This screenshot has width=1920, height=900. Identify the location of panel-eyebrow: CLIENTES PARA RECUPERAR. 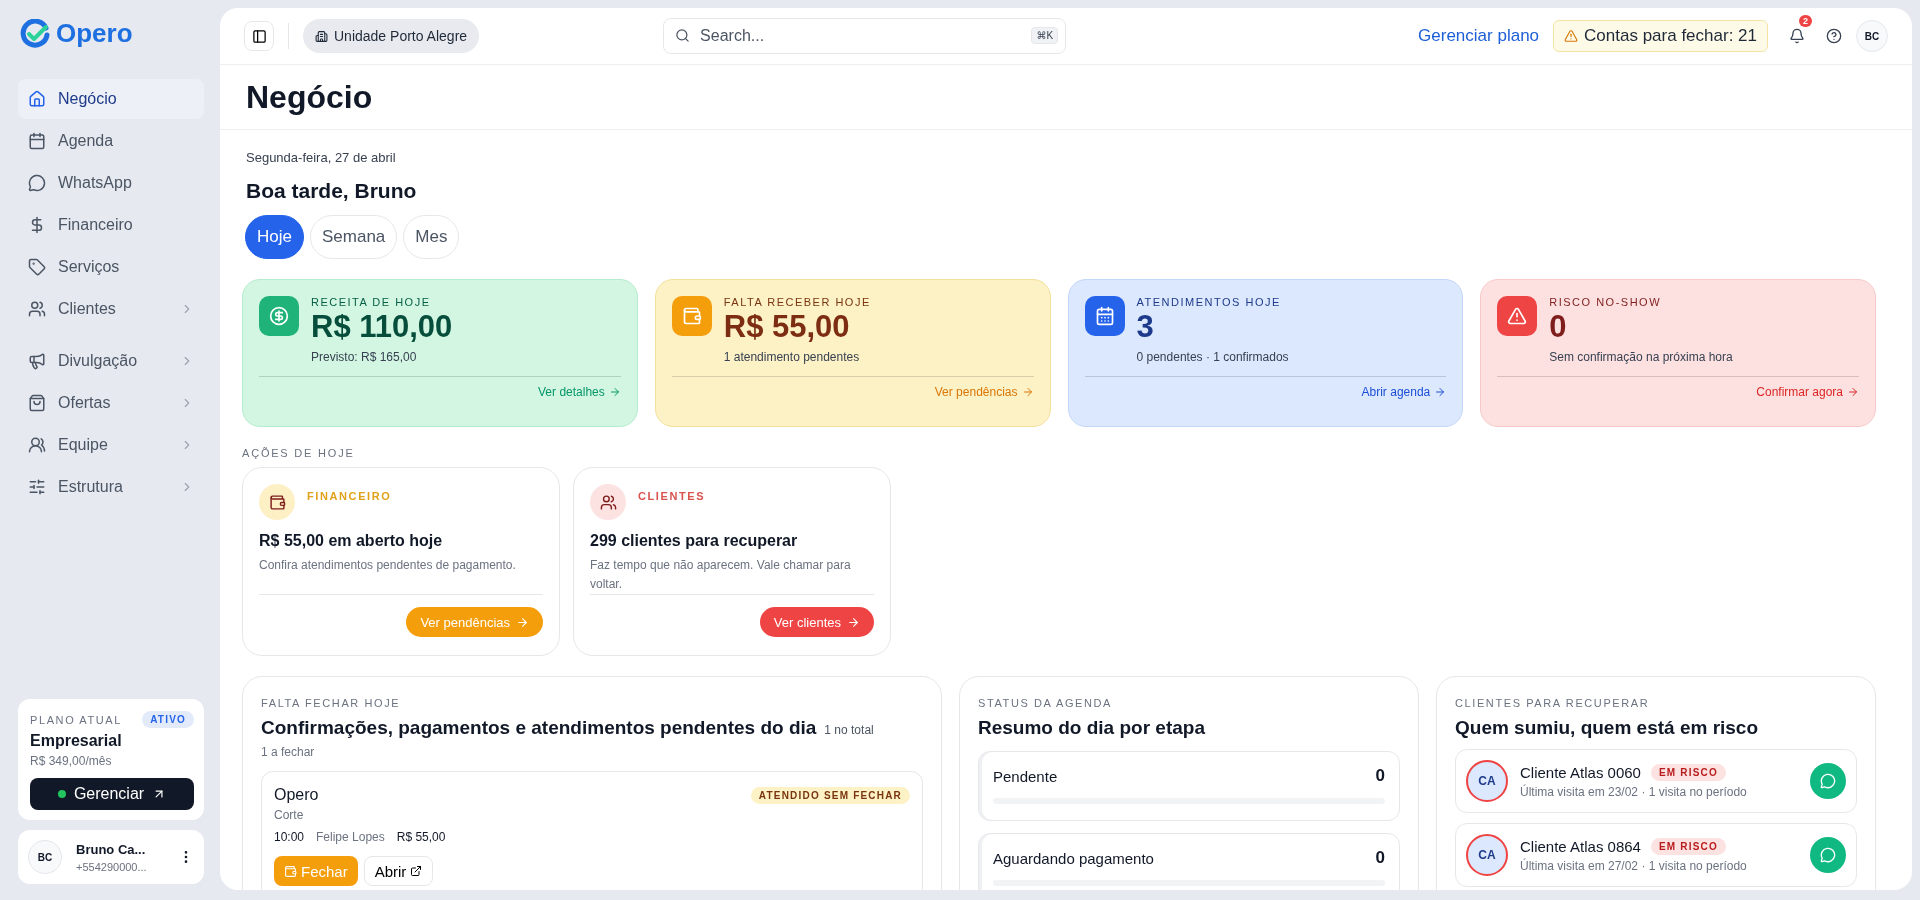
(1553, 703).